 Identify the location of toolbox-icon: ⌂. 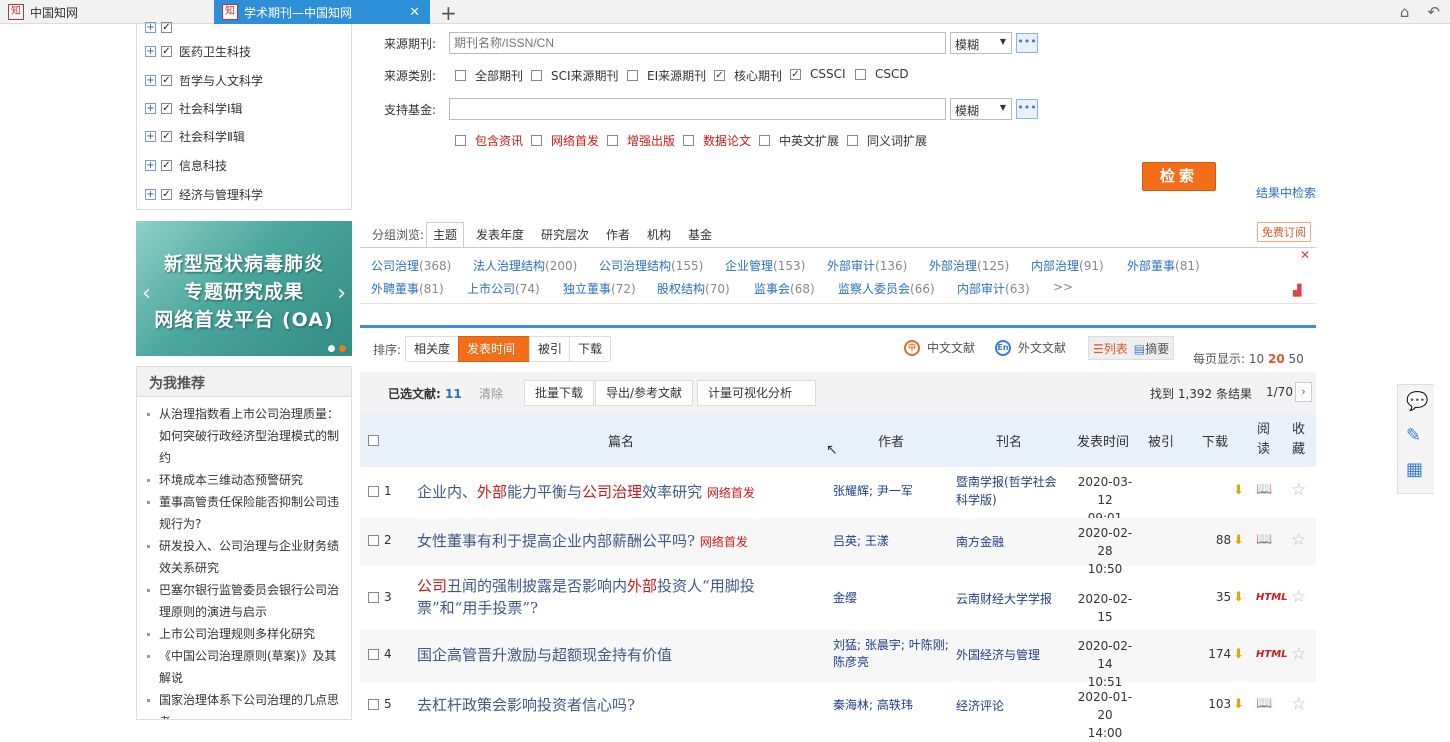
(1405, 12).